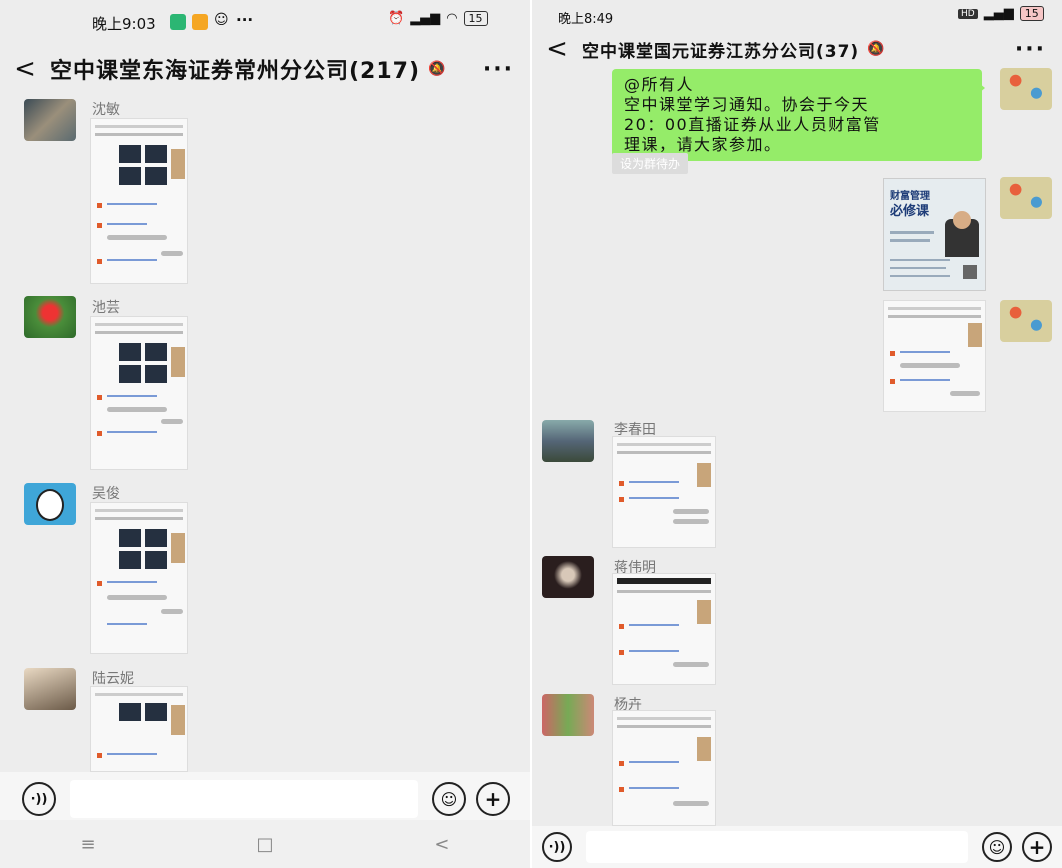 This screenshot has height=868, width=1062. What do you see at coordinates (245, 20) in the screenshot?
I see `more-notifications-icon: ···` at bounding box center [245, 20].